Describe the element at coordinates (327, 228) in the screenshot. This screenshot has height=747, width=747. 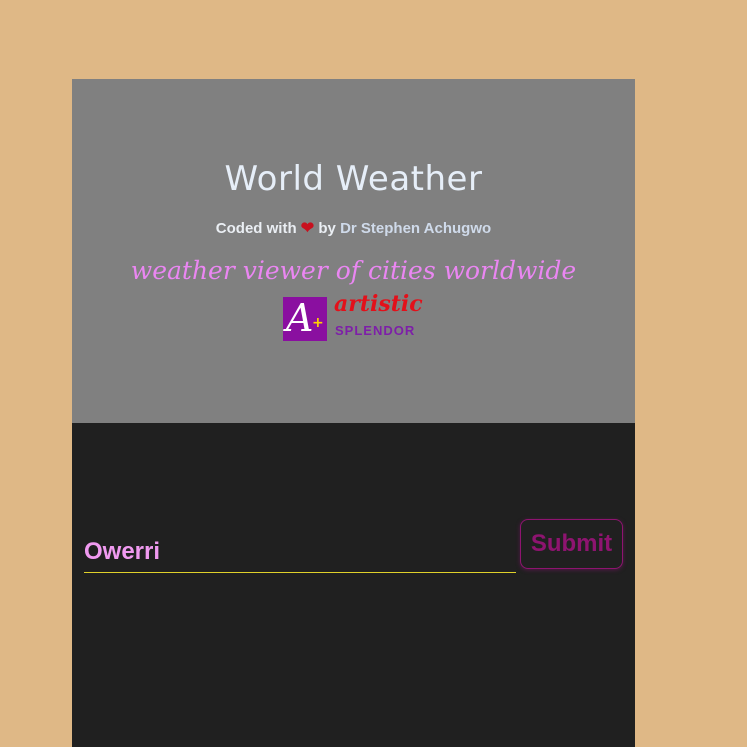
I see `credit-by: by` at that location.